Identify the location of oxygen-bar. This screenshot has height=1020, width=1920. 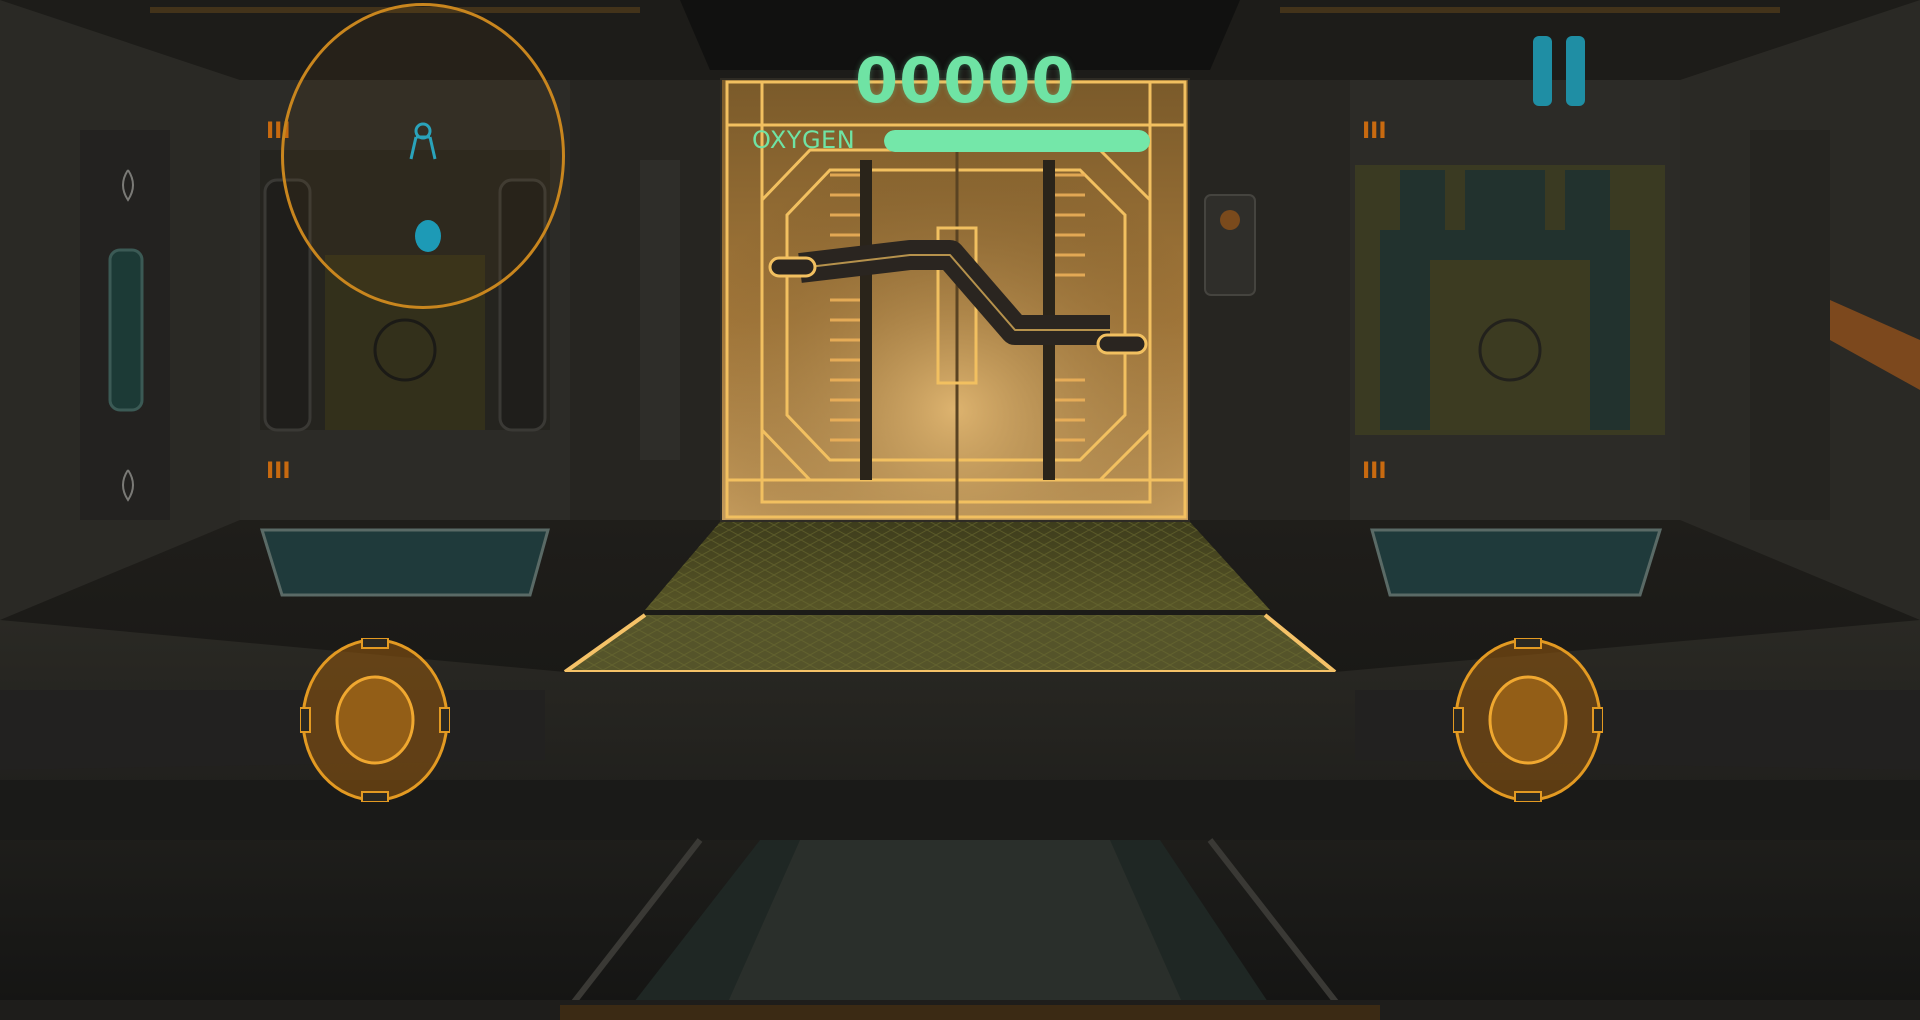
(1017, 141).